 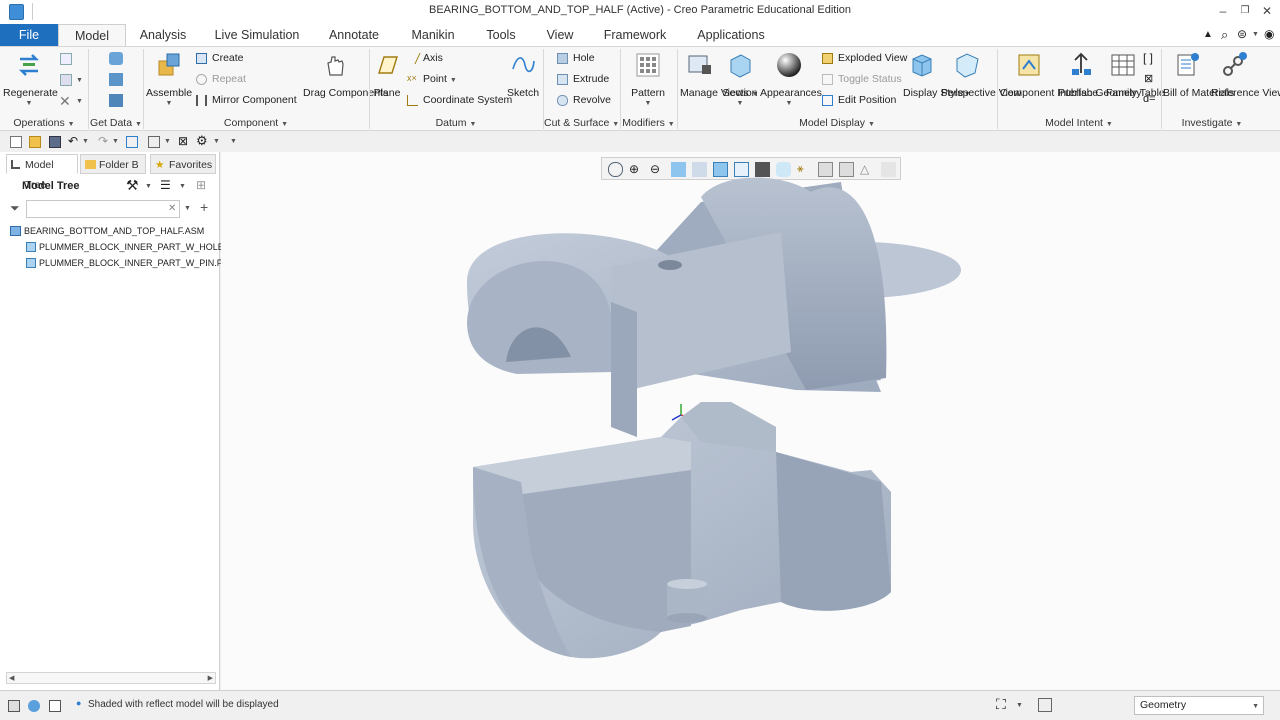 I want to click on regenerate-small-icon, so click(x=132, y=142).